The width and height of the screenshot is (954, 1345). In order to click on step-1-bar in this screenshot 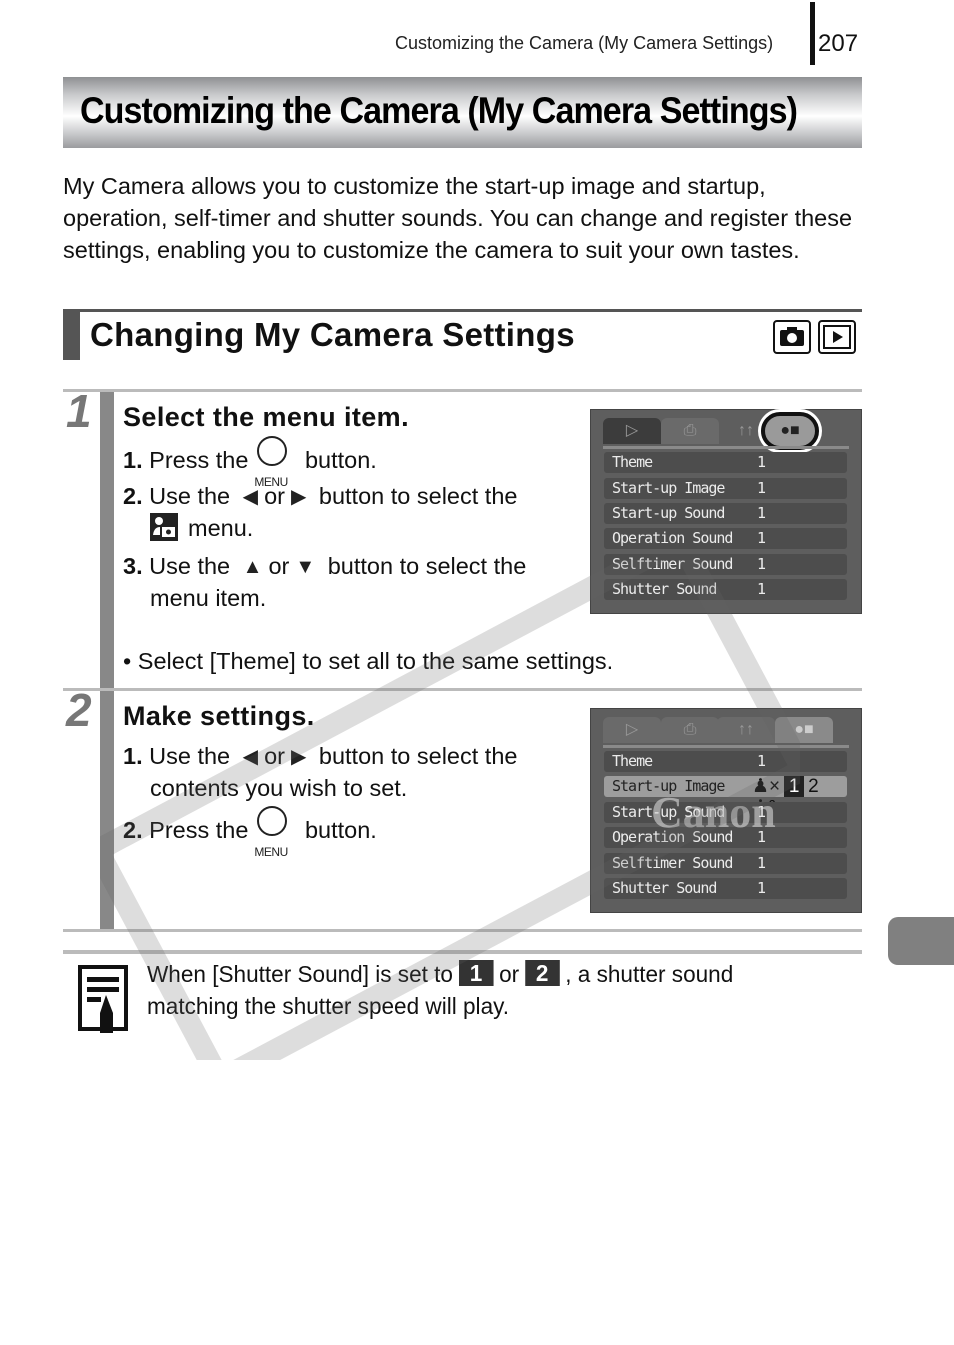, I will do `click(107, 540)`.